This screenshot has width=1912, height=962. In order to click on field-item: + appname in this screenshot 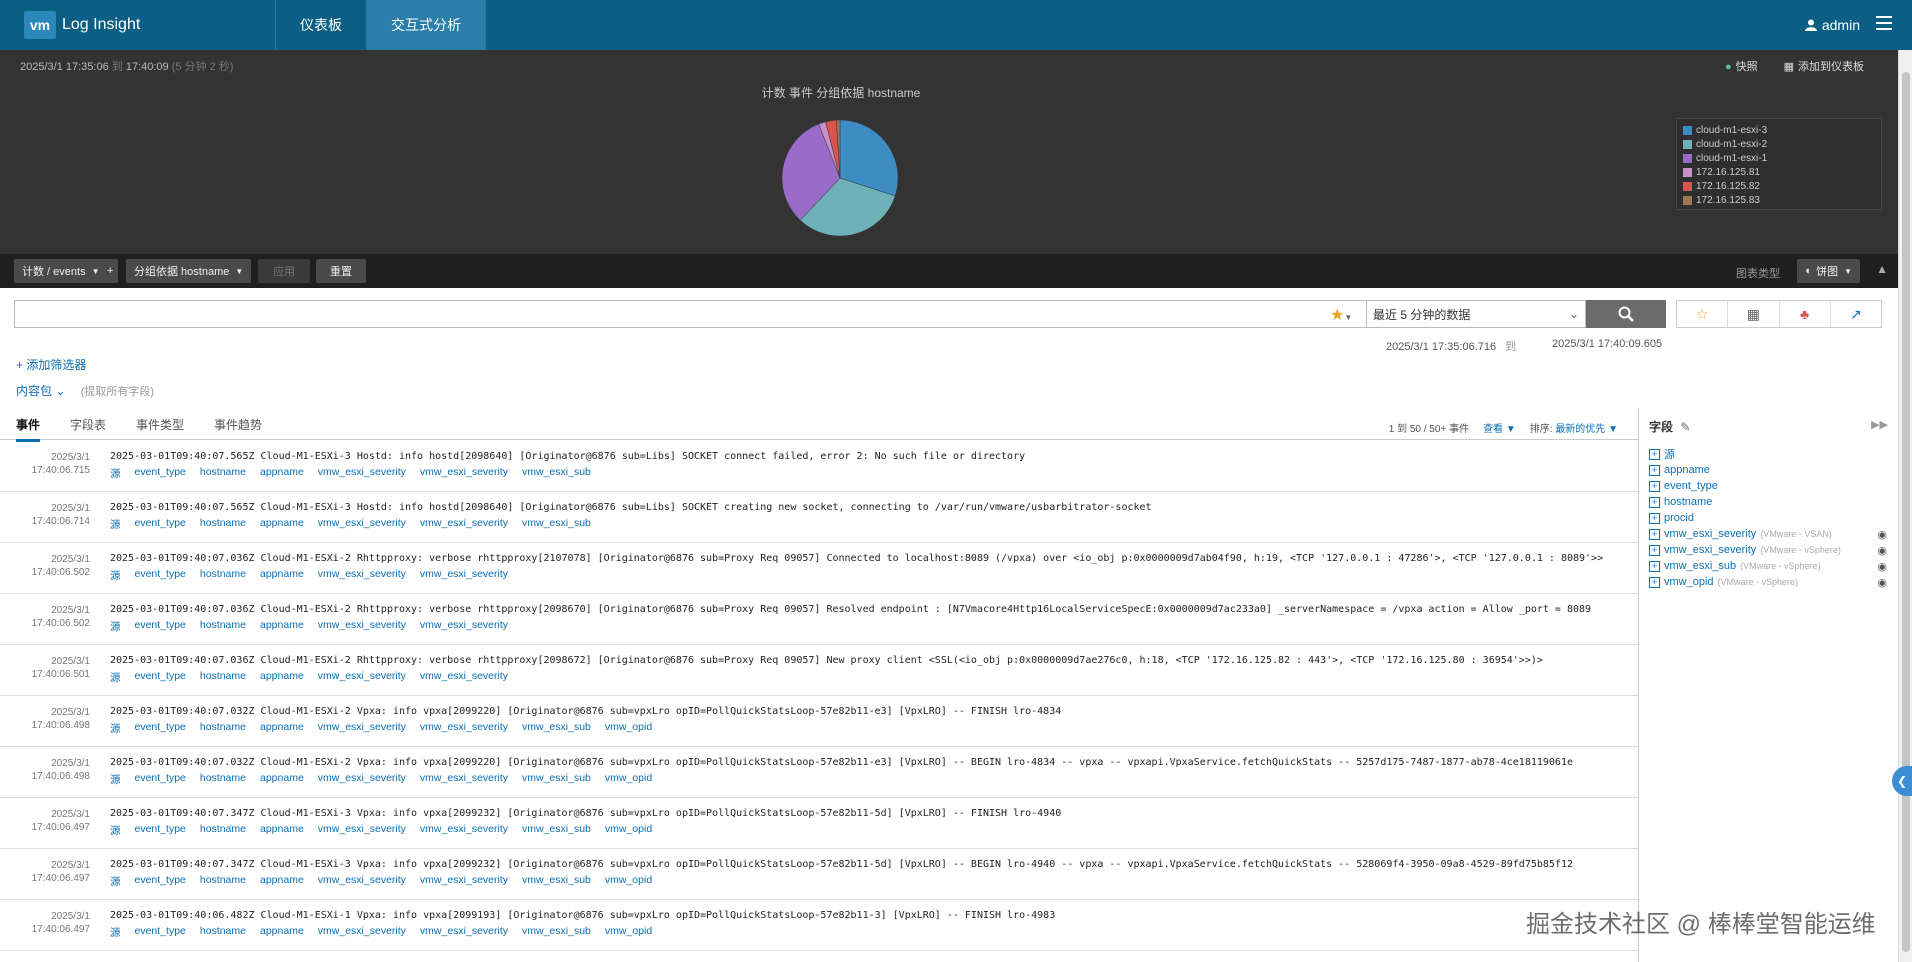, I will do `click(1769, 470)`.